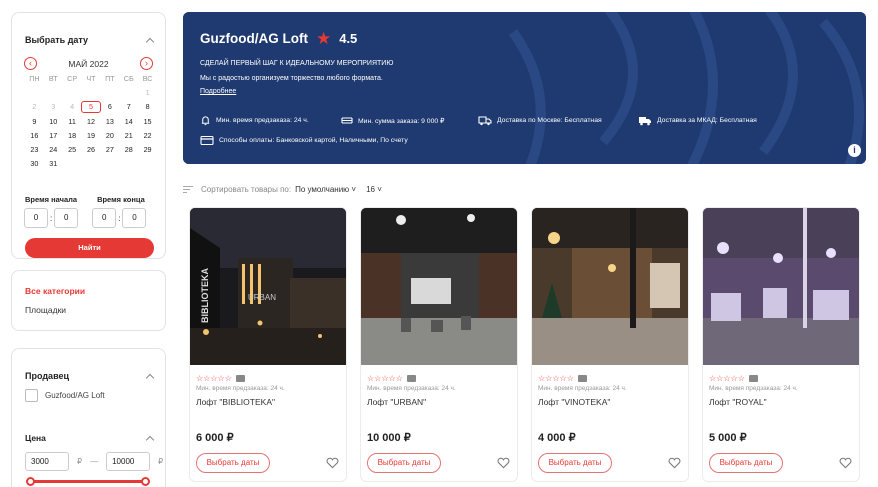  I want to click on prev-month-icon: ‹, so click(30, 63).